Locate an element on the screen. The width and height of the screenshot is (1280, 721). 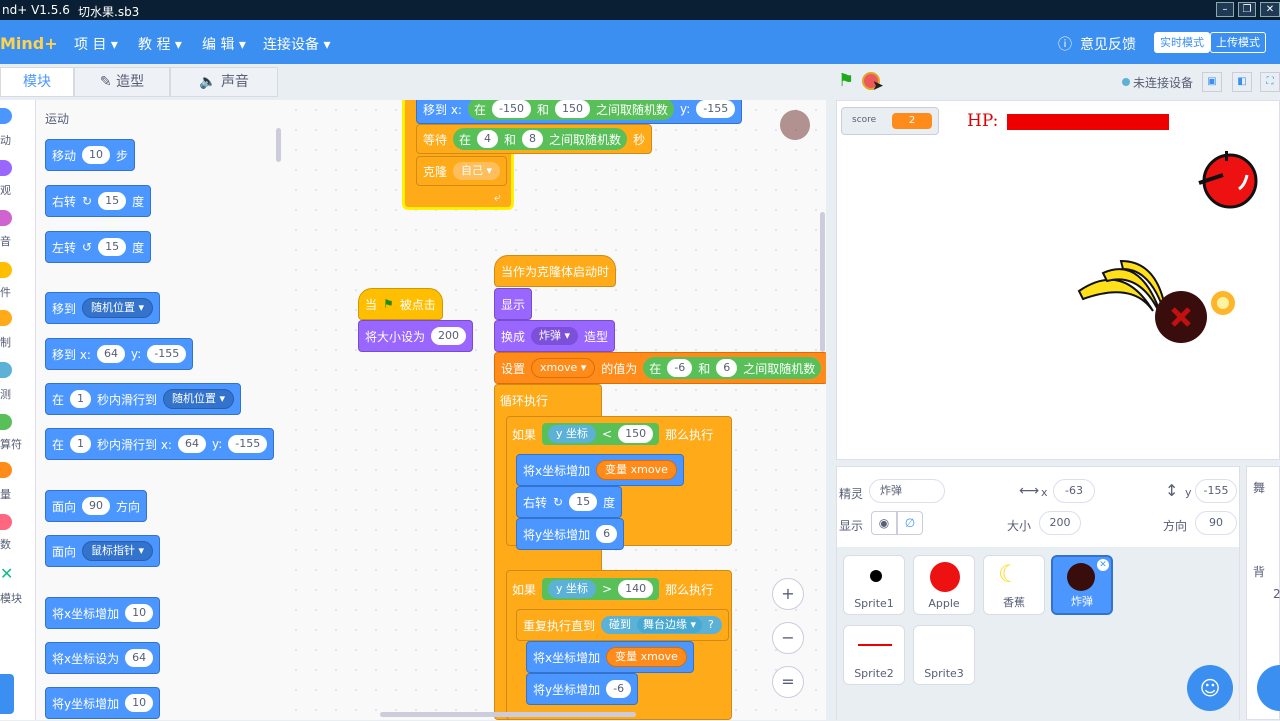
delete-sprite-icon: ✕ is located at coordinates (1103, 565).